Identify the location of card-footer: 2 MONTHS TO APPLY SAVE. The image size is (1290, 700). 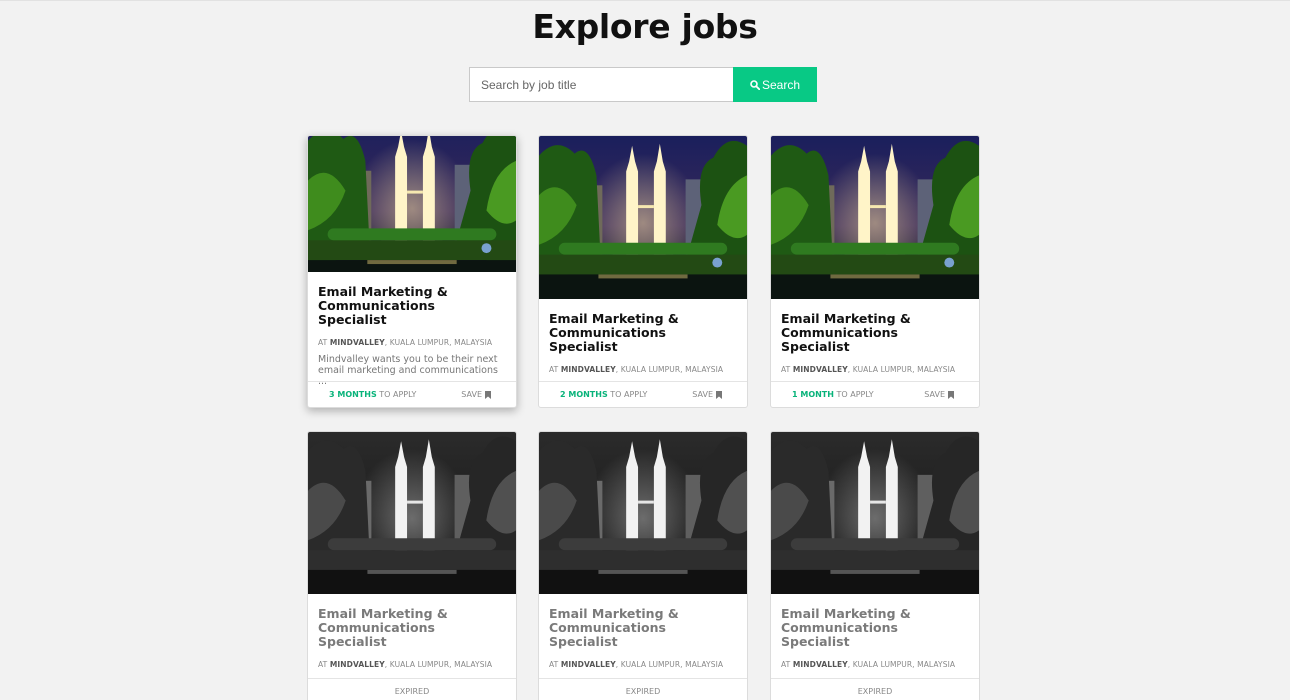
(643, 394).